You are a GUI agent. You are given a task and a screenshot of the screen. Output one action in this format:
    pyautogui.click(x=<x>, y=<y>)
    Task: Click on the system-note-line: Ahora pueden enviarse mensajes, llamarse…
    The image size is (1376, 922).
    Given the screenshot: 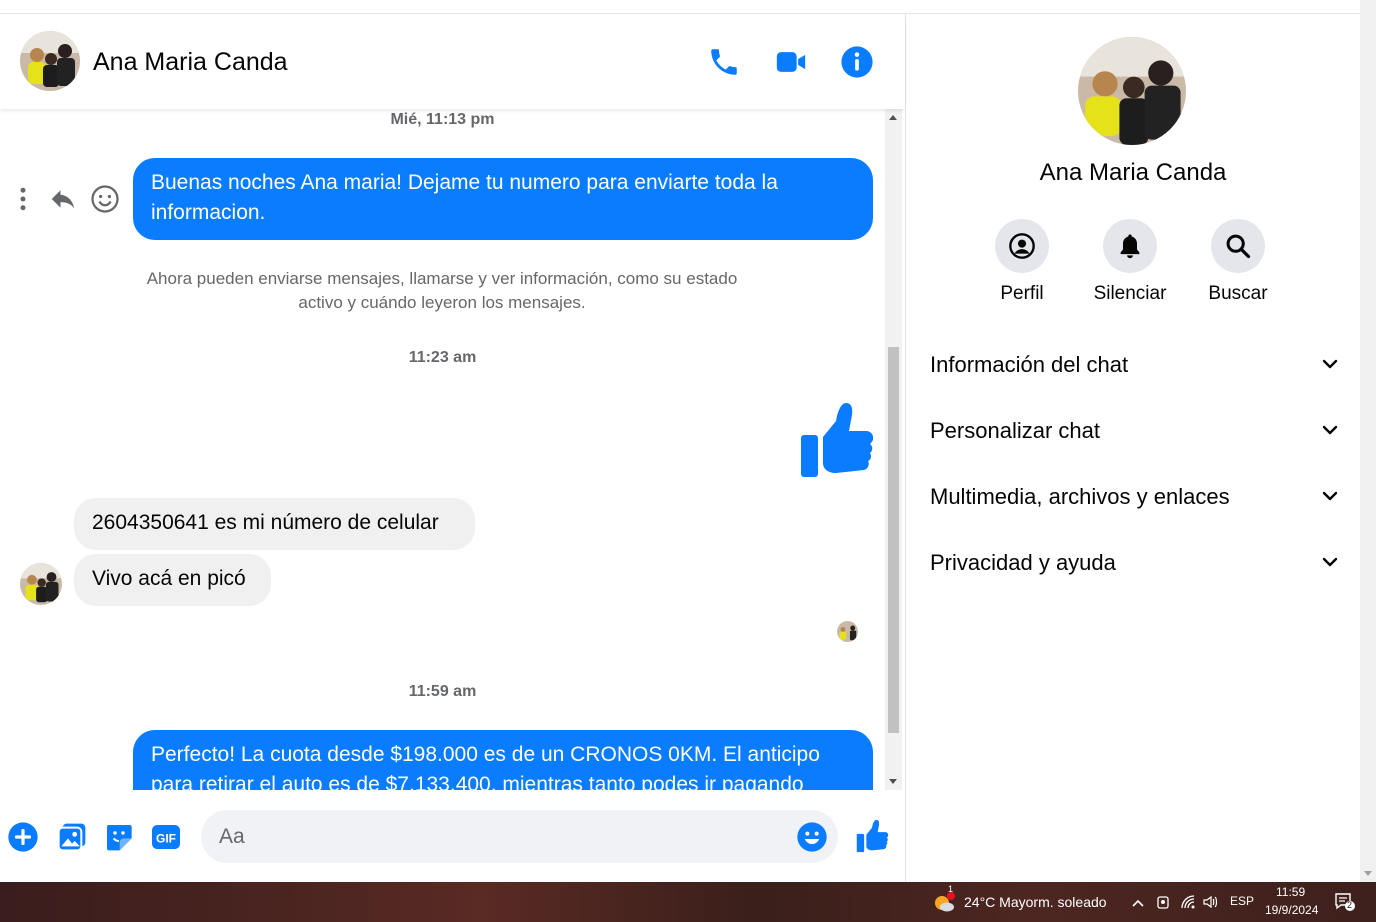 What is the action you would take?
    pyautogui.click(x=442, y=278)
    